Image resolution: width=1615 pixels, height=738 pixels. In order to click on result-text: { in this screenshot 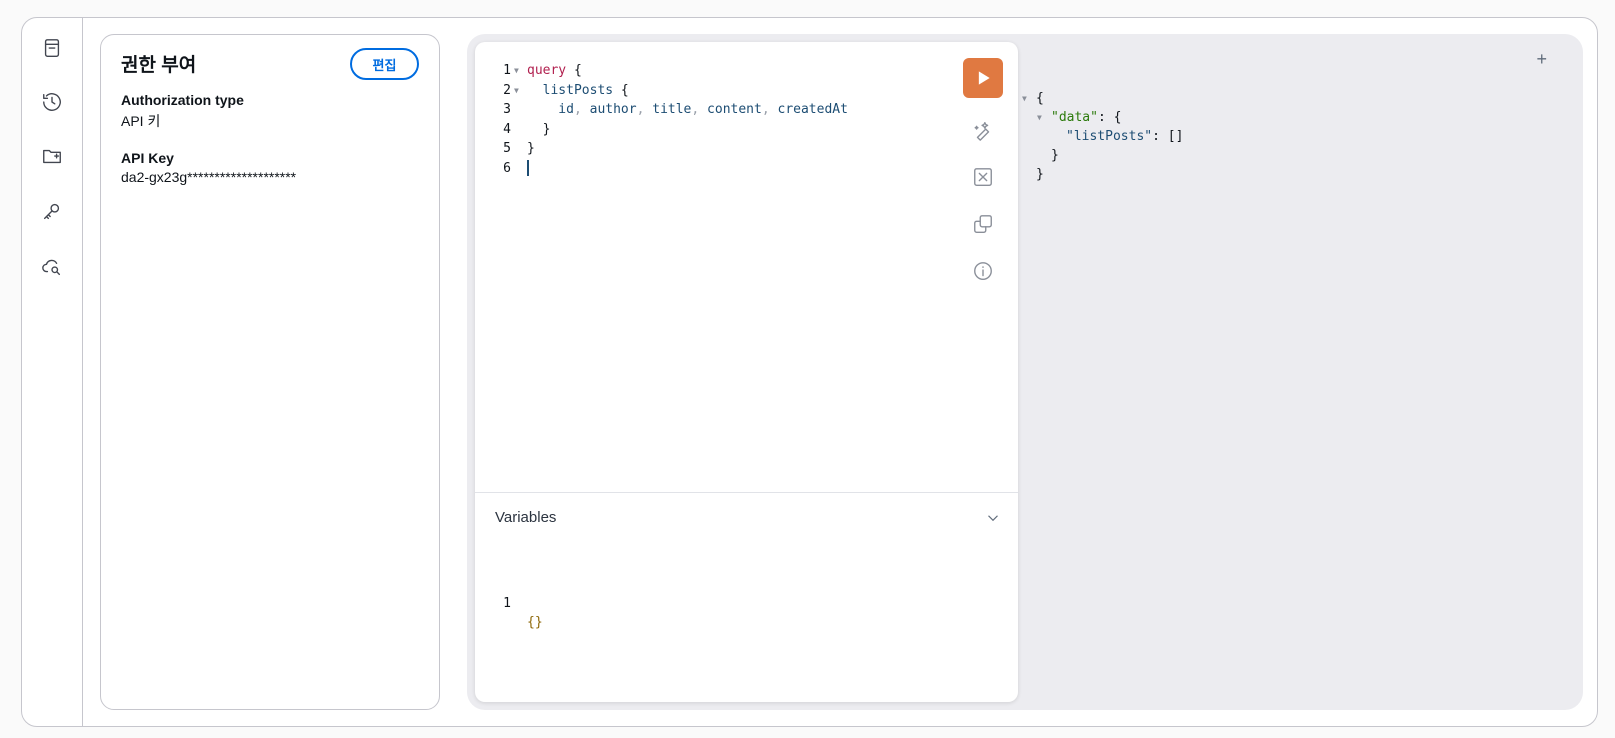, I will do `click(1040, 98)`.